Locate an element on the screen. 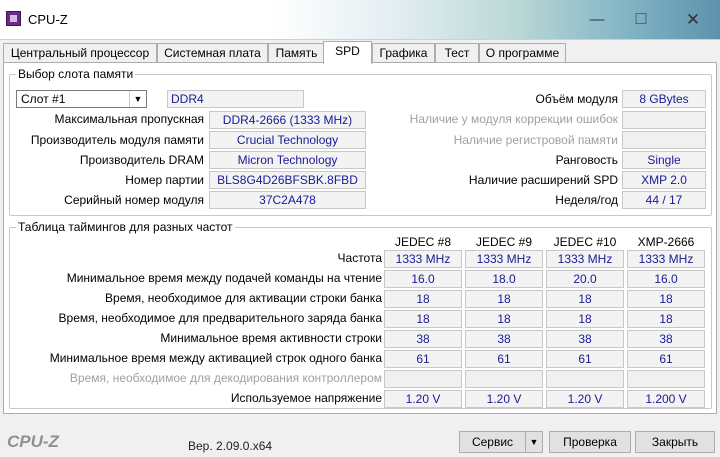 The height and width of the screenshot is (457, 720). timing-cell: 18.0 is located at coordinates (504, 279).